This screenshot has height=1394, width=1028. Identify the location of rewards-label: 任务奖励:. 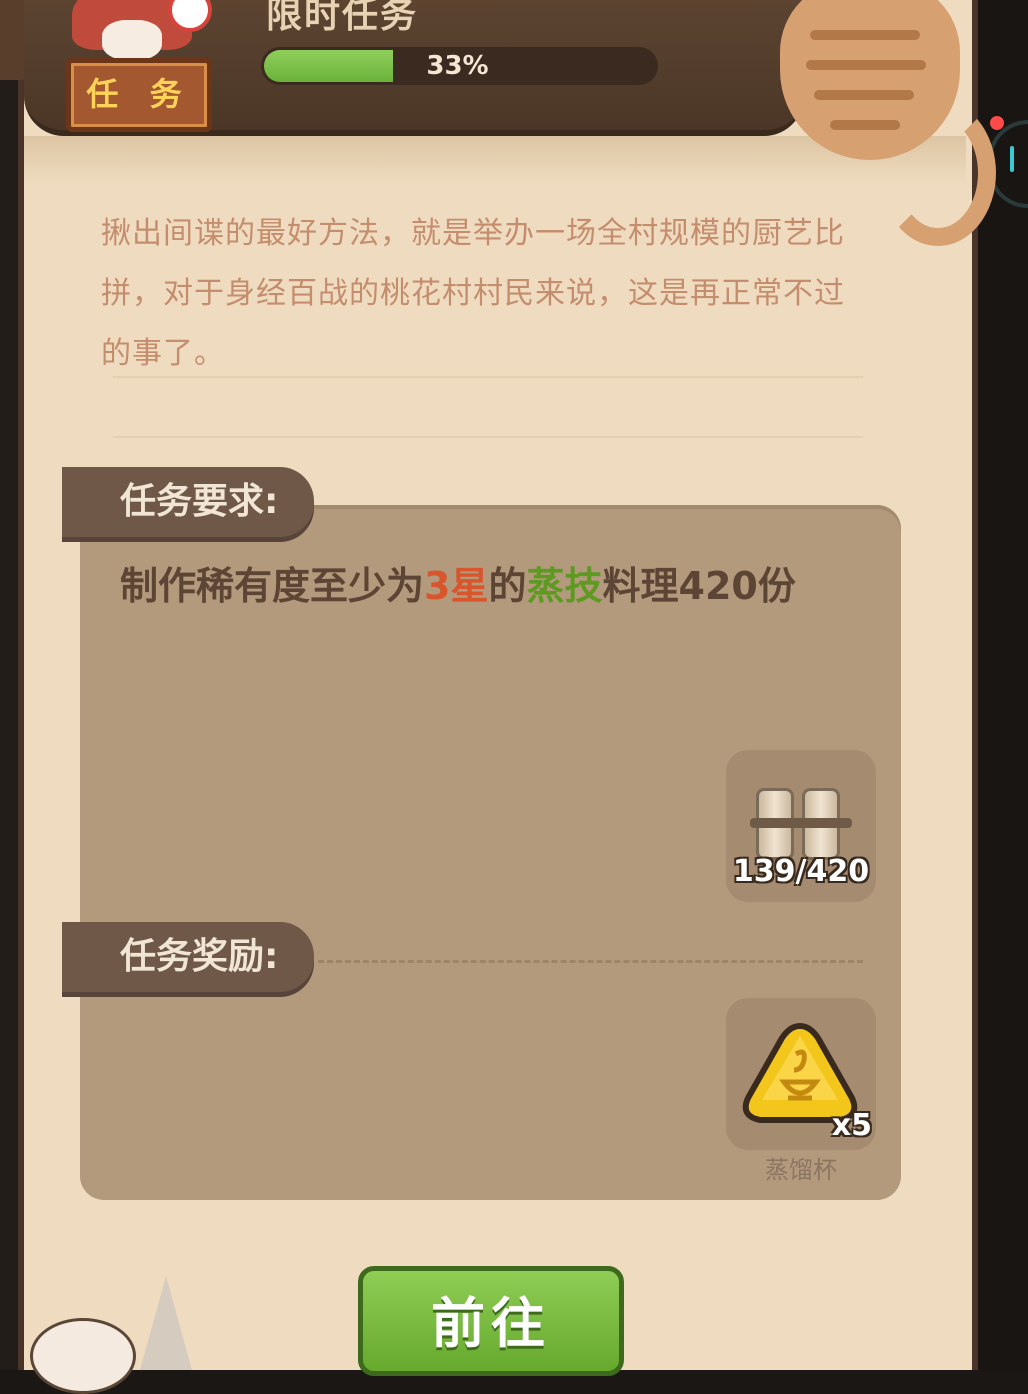
(188, 957).